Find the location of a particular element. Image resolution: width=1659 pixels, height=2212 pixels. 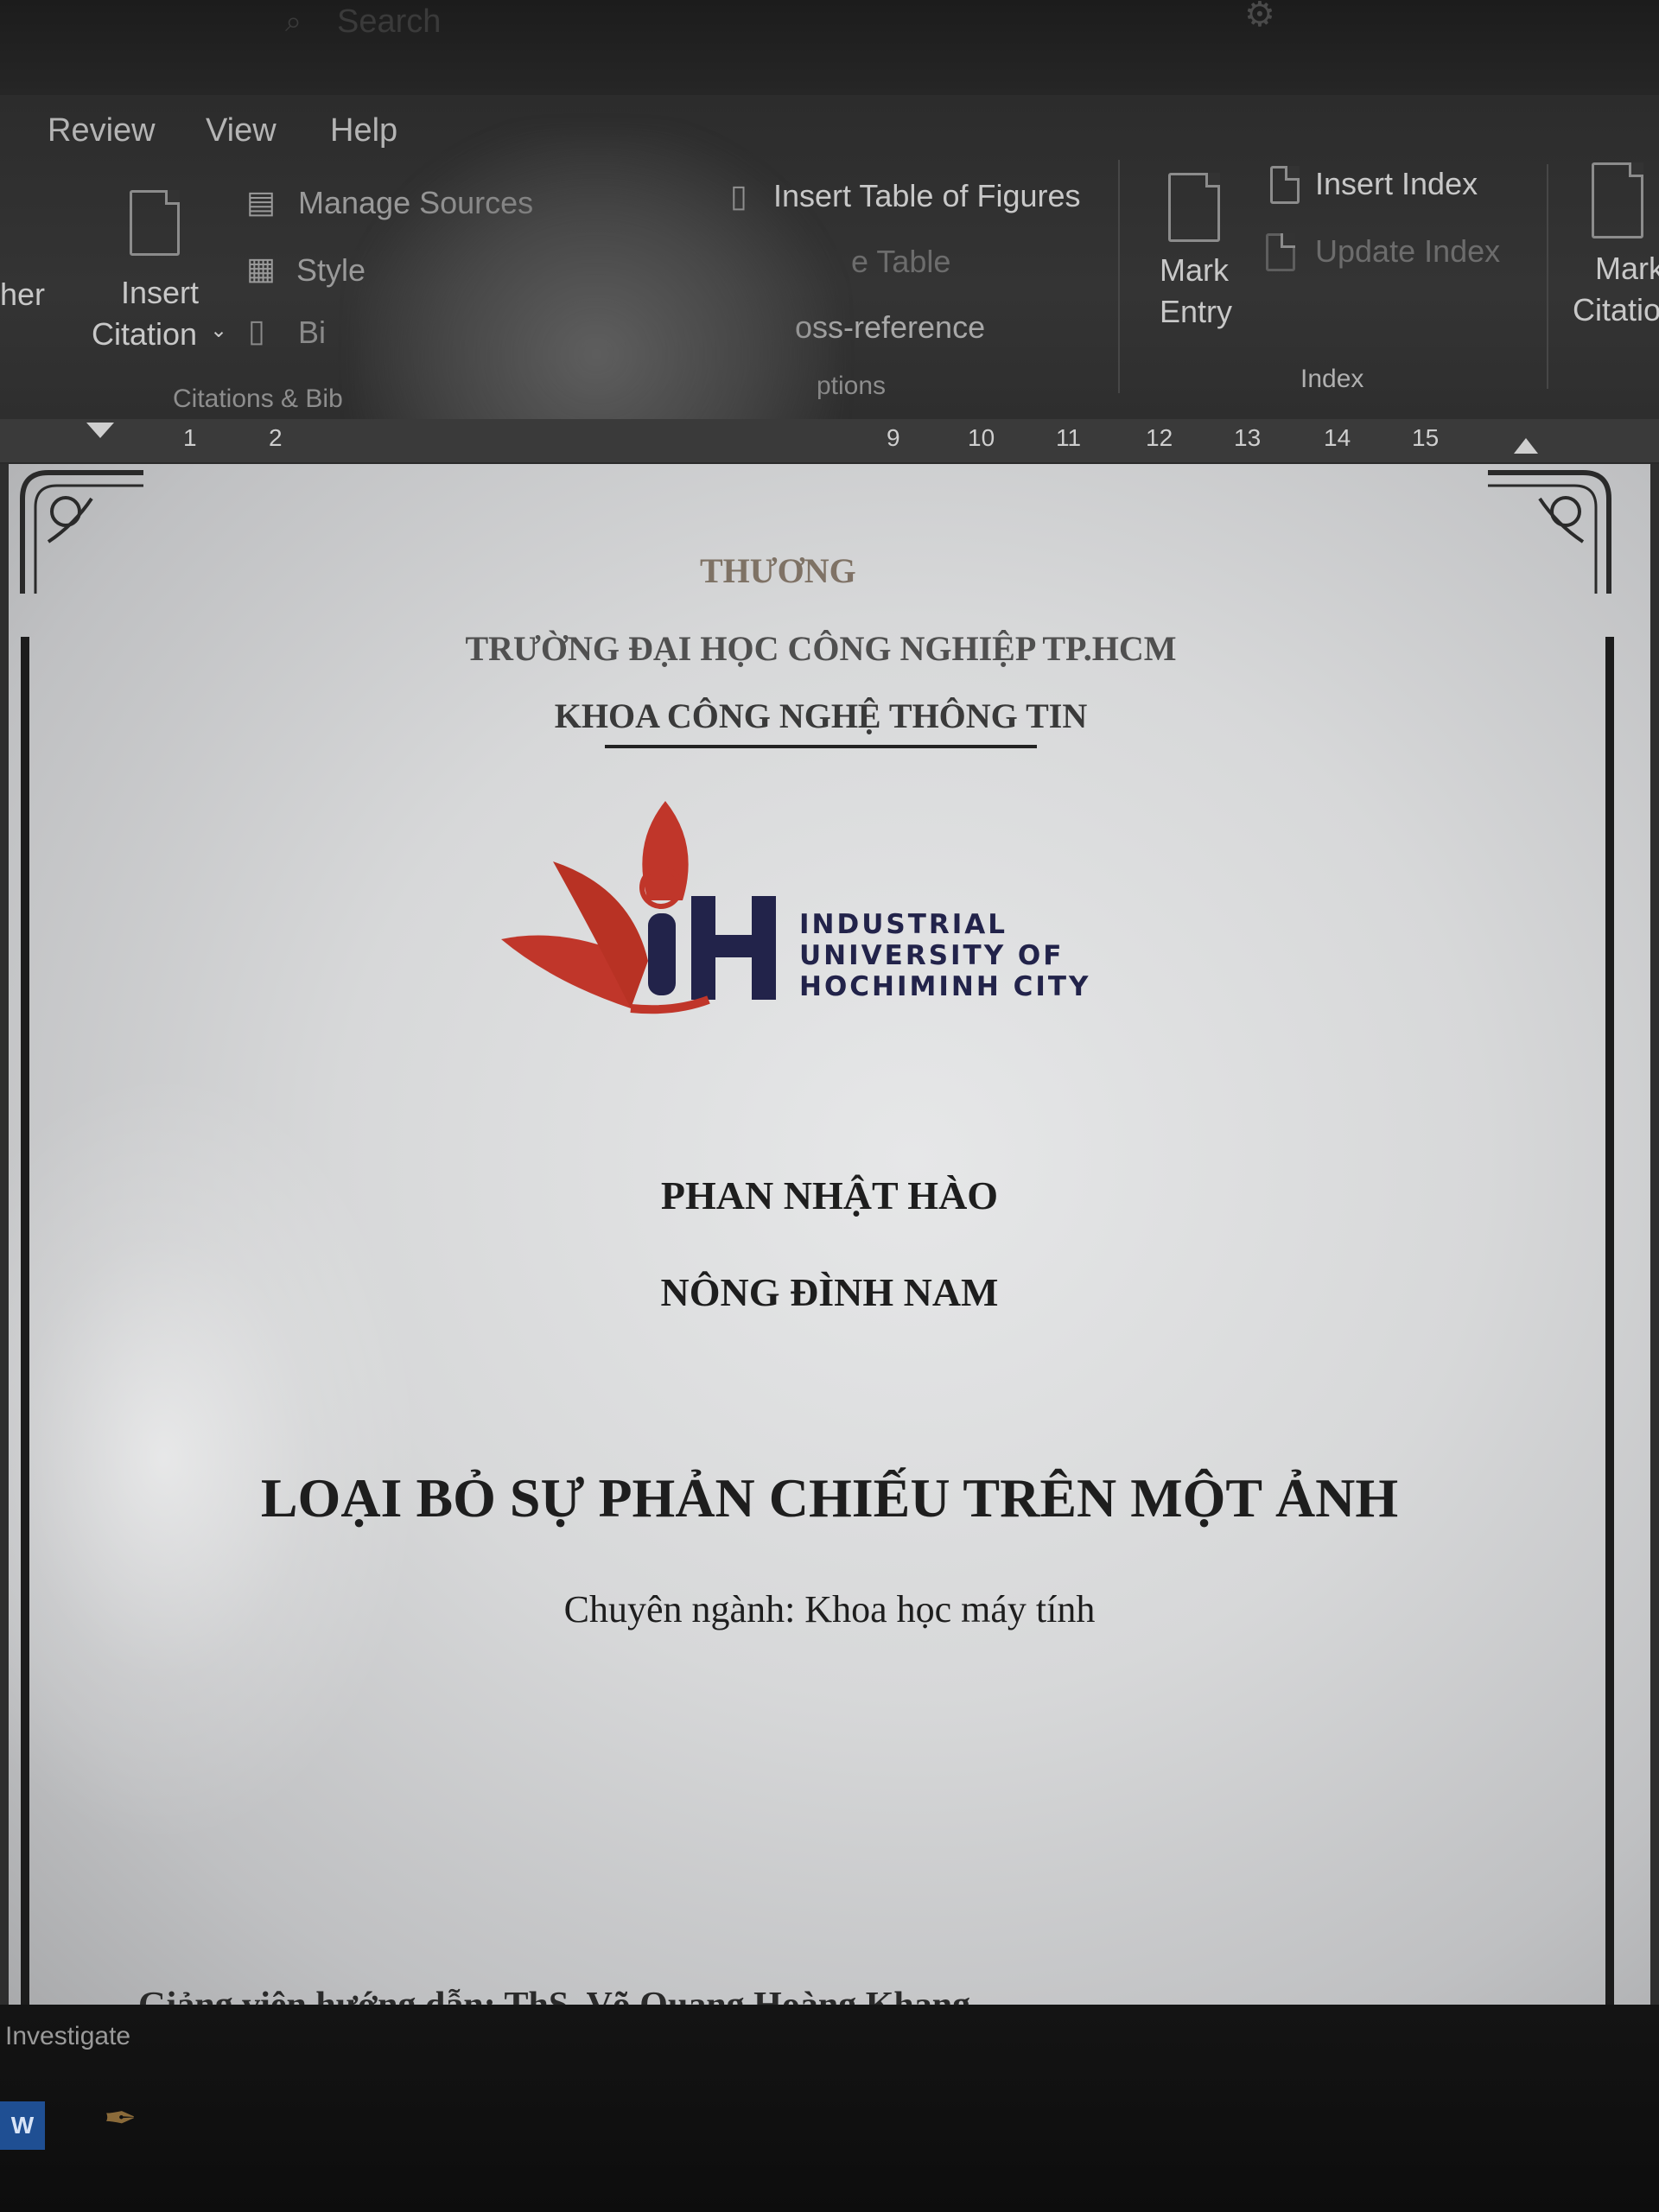

mark-citation-icon is located at coordinates (1617, 200).